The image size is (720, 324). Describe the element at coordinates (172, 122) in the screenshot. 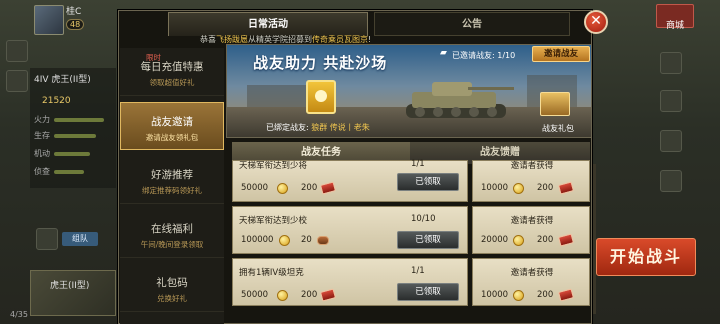

I see `sidebar-item-label: 战友邀请` at that location.